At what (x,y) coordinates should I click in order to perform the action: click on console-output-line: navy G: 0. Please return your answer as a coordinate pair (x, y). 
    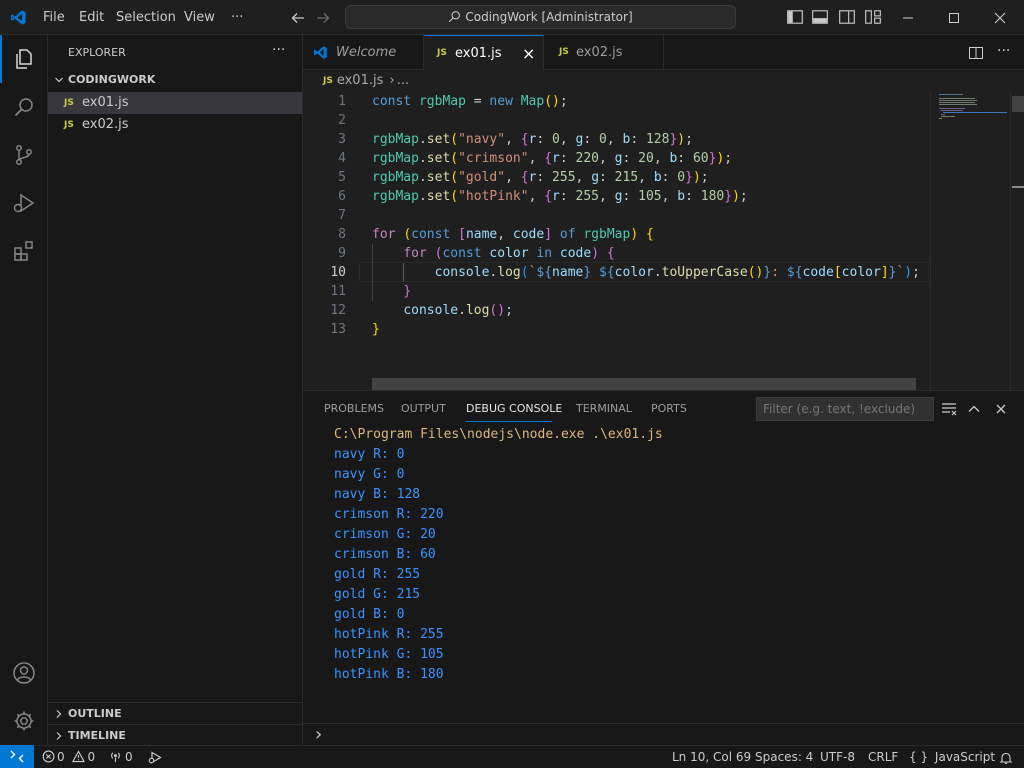
    Looking at the image, I should click on (369, 474).